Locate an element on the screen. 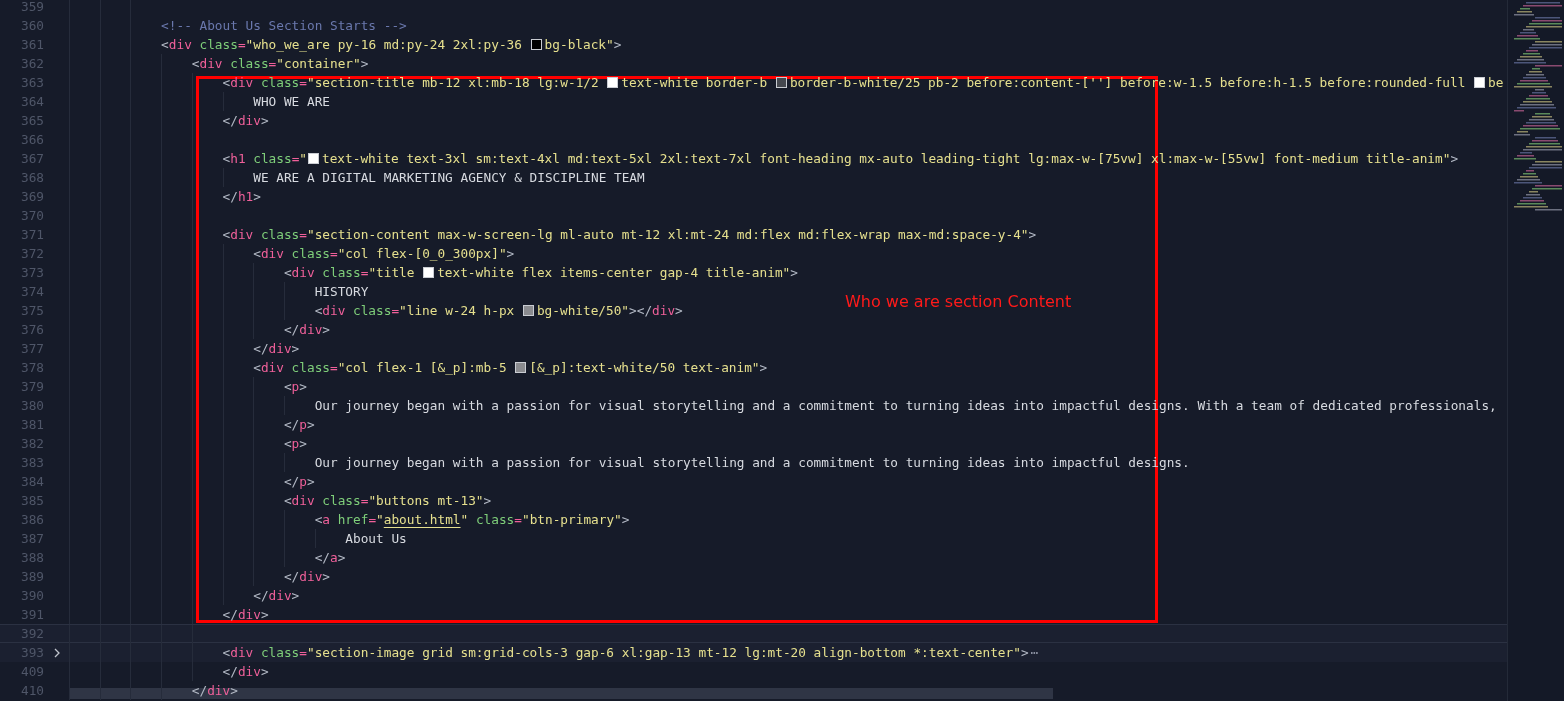  code-text: </h1> is located at coordinates (241, 197).